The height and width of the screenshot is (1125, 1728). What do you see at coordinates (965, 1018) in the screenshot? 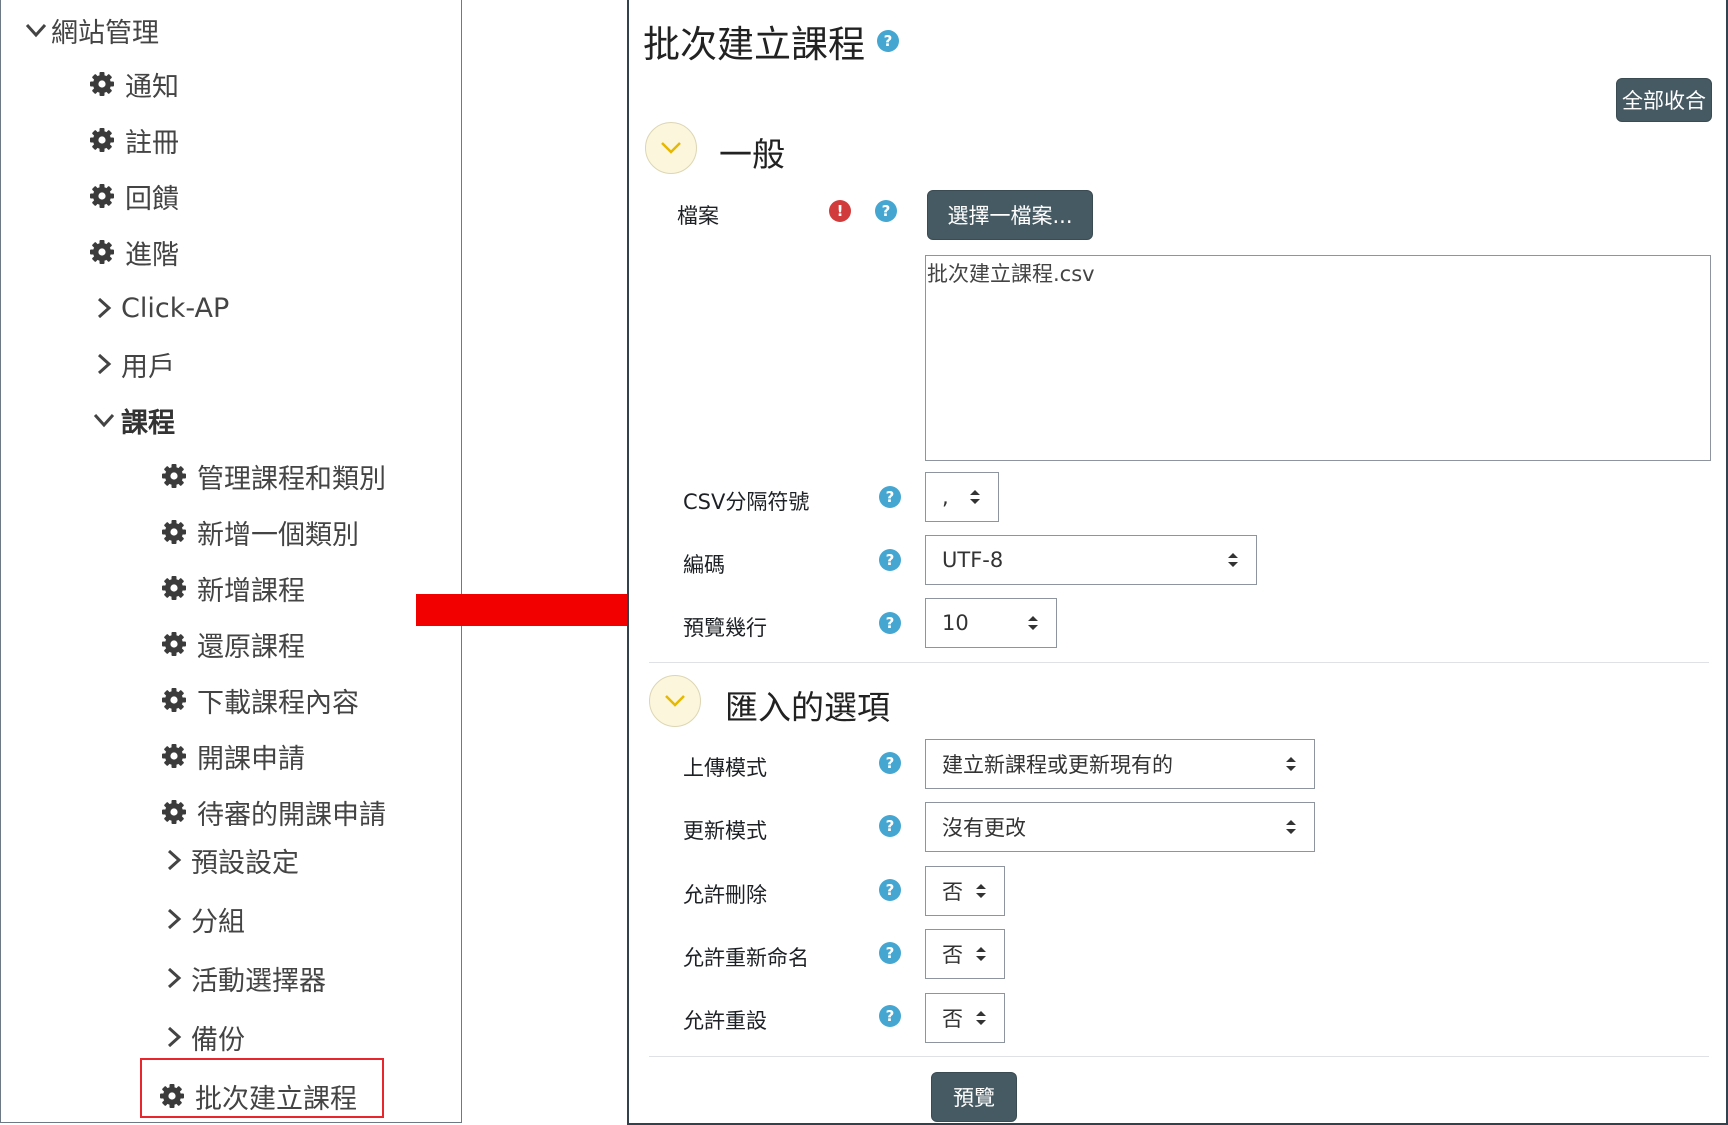
I see `allow-reset-select: 否` at bounding box center [965, 1018].